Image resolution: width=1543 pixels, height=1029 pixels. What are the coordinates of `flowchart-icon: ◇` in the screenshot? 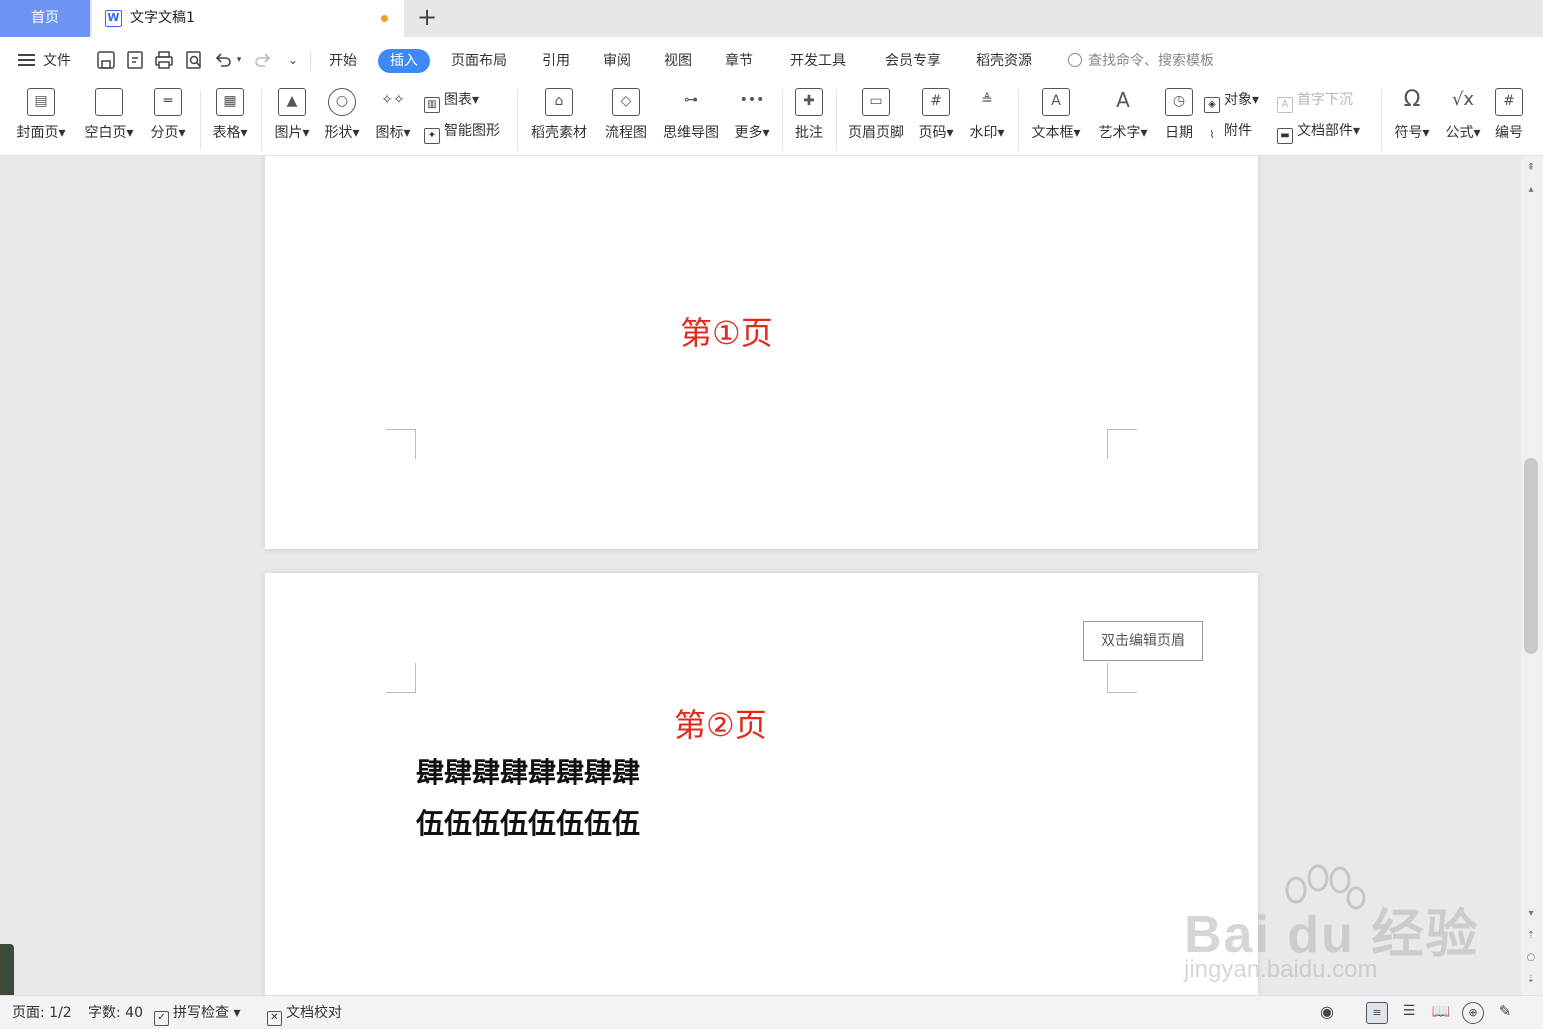 It's located at (626, 102).